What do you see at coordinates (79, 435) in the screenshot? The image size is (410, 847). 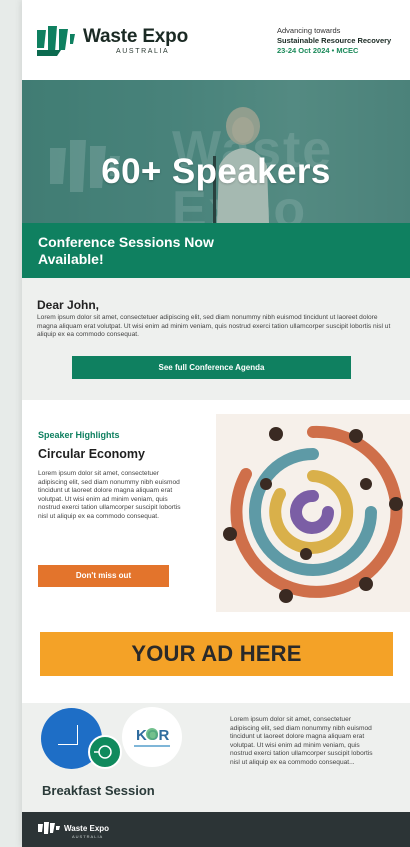 I see `speaker-kicker: Speaker Highlights` at bounding box center [79, 435].